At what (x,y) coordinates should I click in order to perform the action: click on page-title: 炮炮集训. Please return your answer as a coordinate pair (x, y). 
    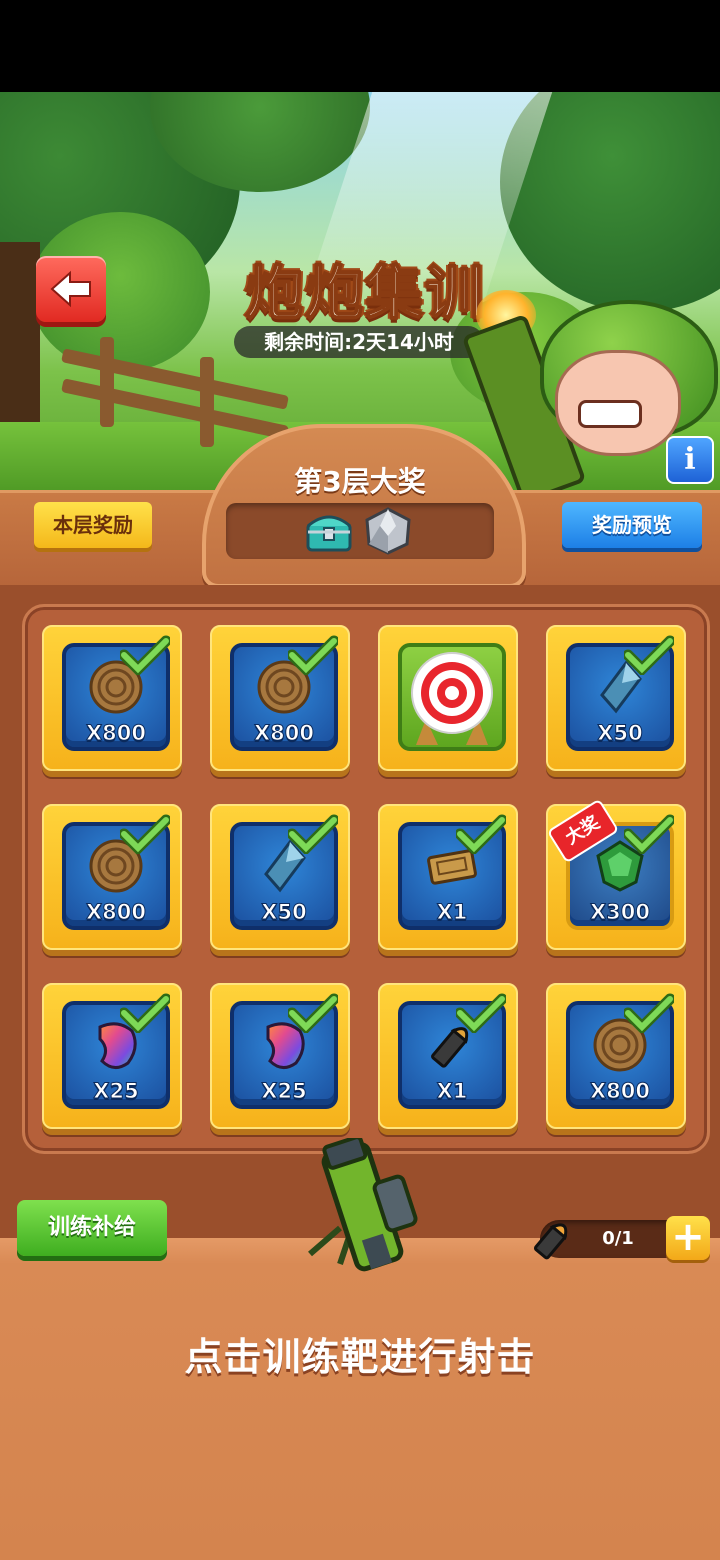
    Looking at the image, I should click on (364, 293).